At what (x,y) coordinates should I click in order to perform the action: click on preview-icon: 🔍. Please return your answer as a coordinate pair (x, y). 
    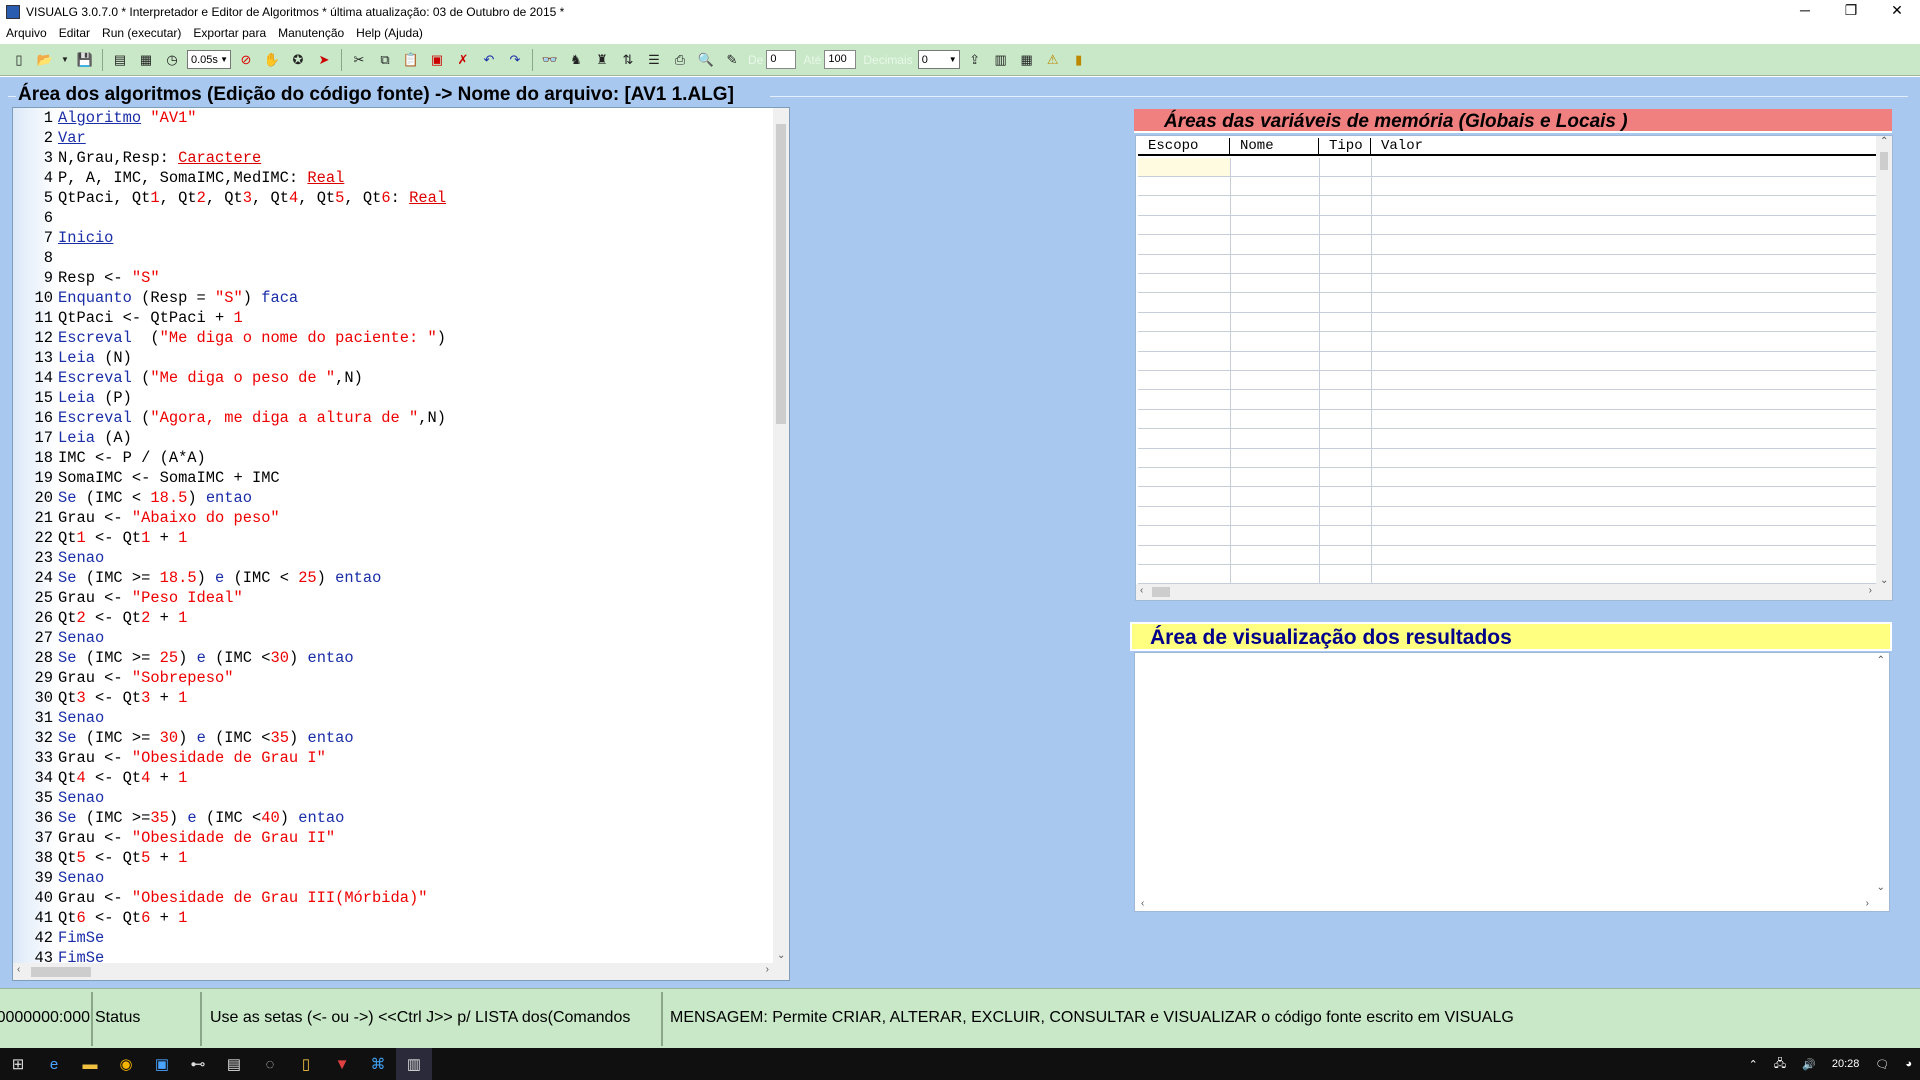
    Looking at the image, I should click on (706, 60).